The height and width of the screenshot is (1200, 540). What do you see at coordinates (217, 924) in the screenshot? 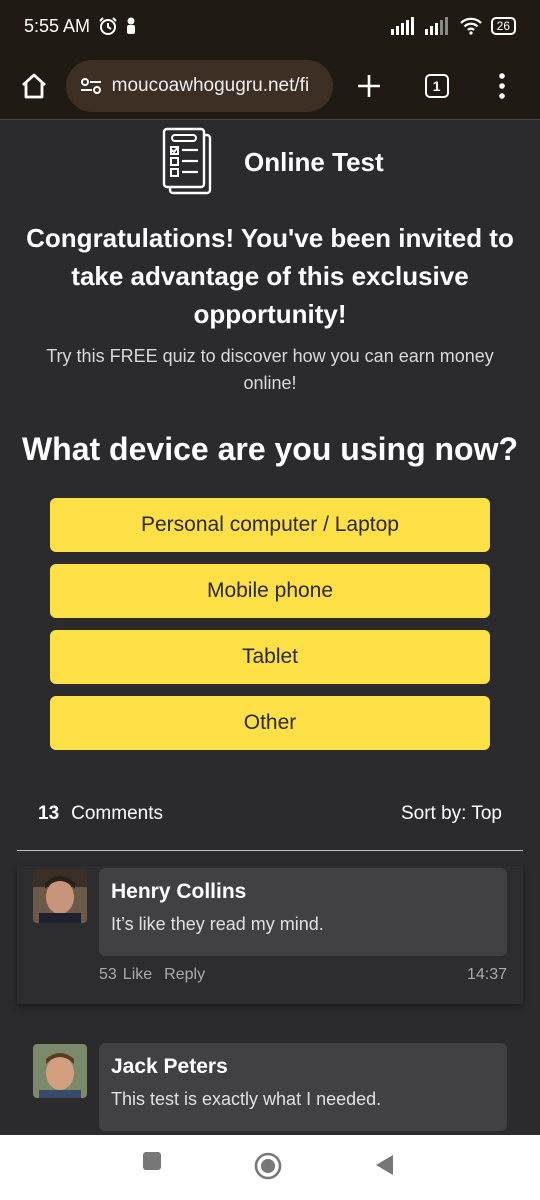
I see `comment-text: It’s like they read my mind.` at bounding box center [217, 924].